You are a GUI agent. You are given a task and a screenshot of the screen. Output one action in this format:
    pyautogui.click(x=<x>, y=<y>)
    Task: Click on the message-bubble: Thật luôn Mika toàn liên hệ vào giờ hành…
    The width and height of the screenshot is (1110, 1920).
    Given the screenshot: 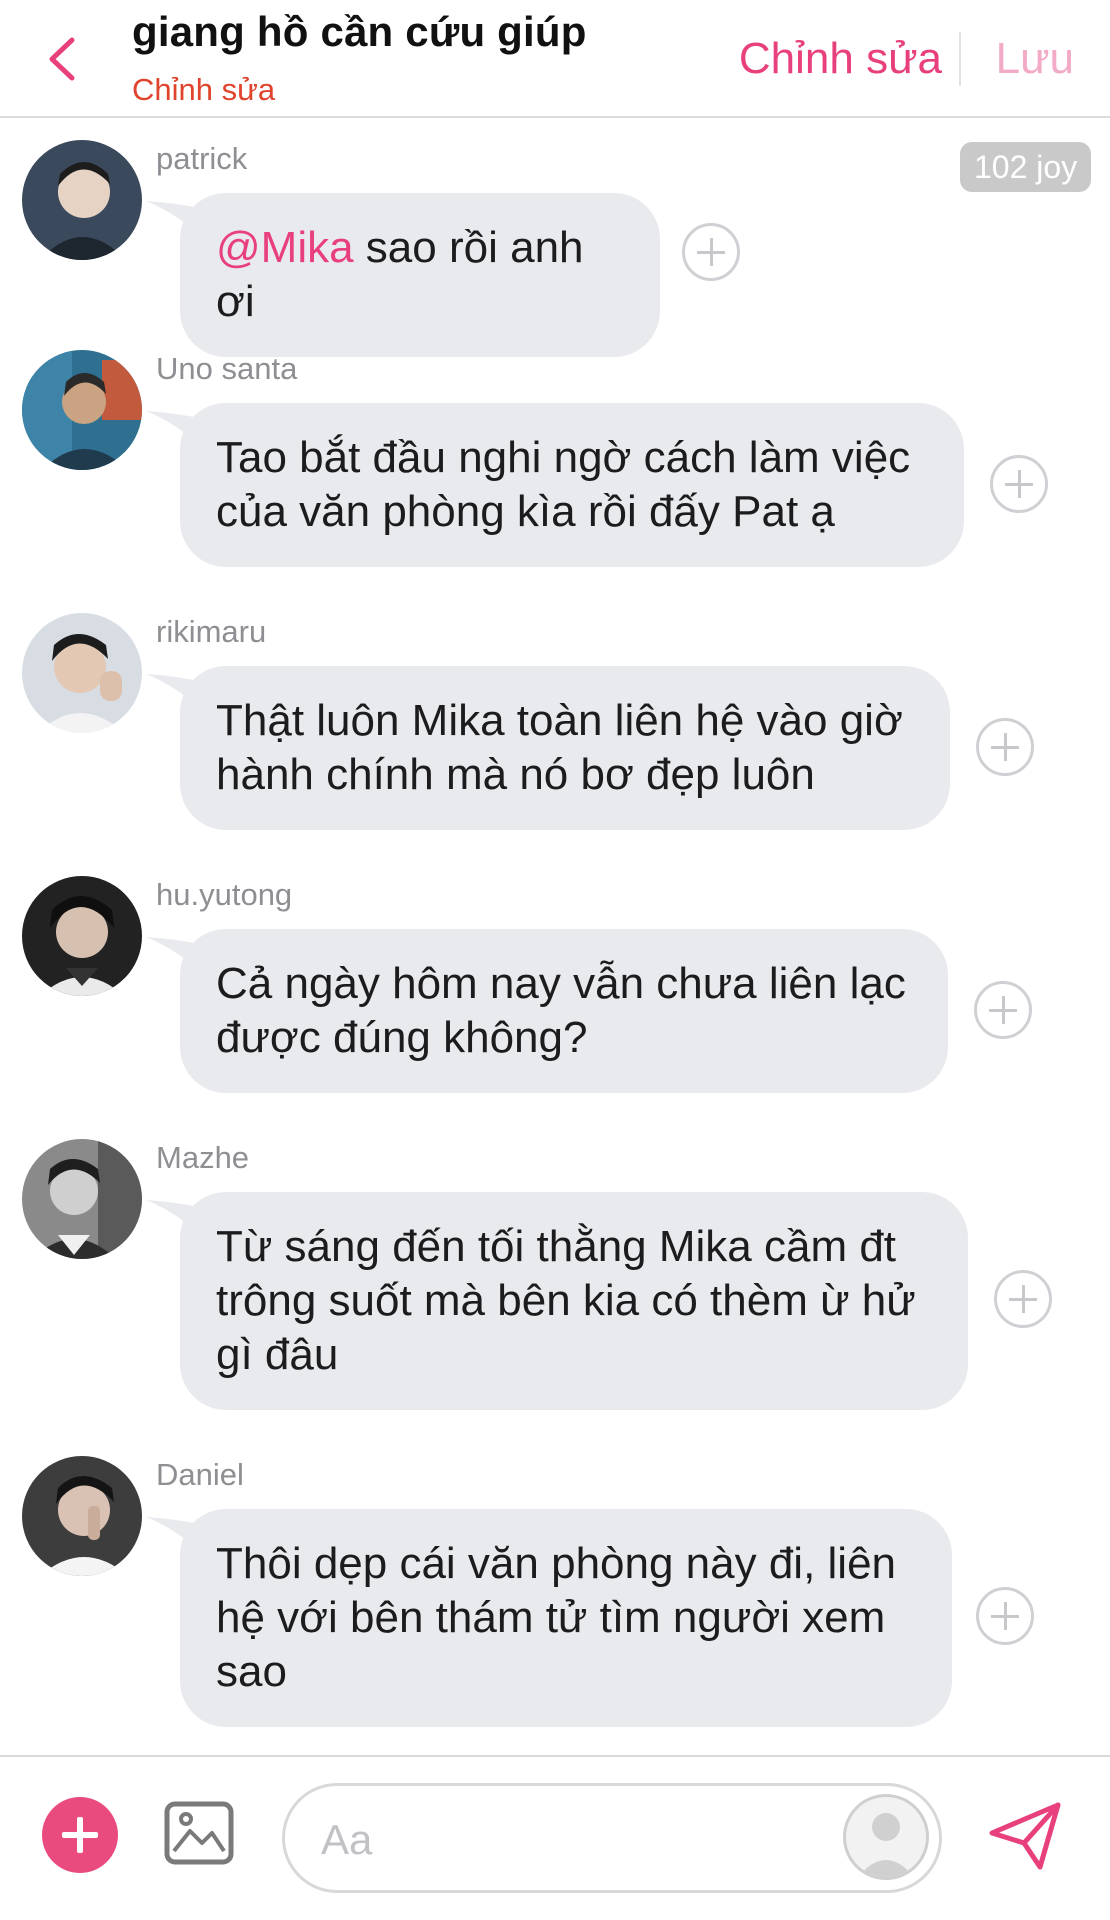 What is the action you would take?
    pyautogui.click(x=565, y=748)
    